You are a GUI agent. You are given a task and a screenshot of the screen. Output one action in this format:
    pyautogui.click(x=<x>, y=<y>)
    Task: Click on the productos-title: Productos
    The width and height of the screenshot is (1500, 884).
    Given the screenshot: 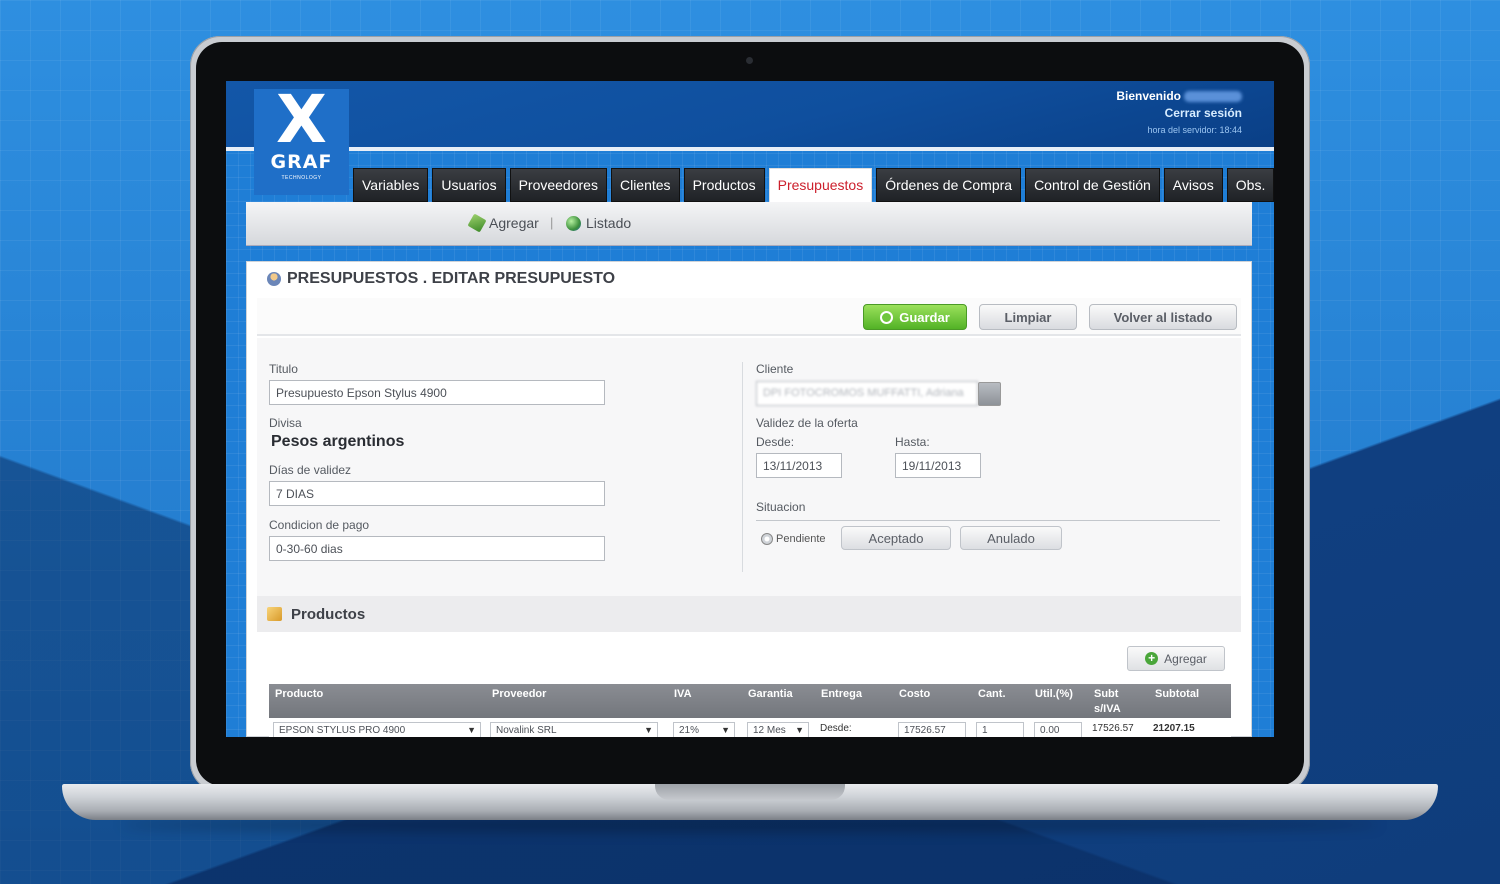 What is the action you would take?
    pyautogui.click(x=328, y=614)
    